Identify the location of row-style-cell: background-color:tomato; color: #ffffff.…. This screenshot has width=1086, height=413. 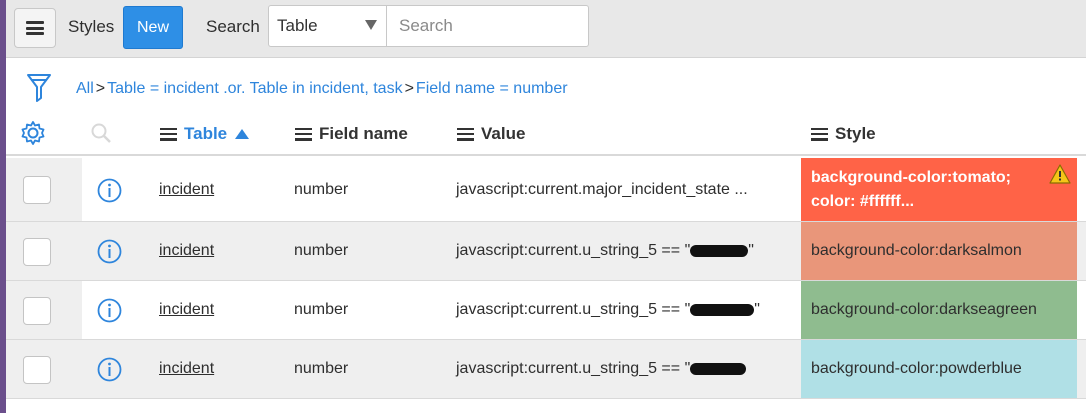
(939, 189).